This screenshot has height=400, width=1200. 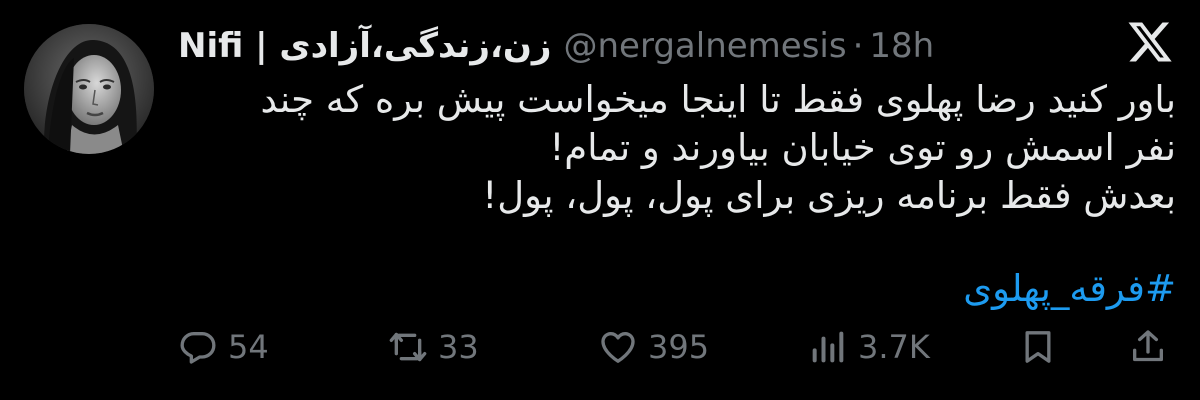 I want to click on timestamp: 18h, so click(x=901, y=46).